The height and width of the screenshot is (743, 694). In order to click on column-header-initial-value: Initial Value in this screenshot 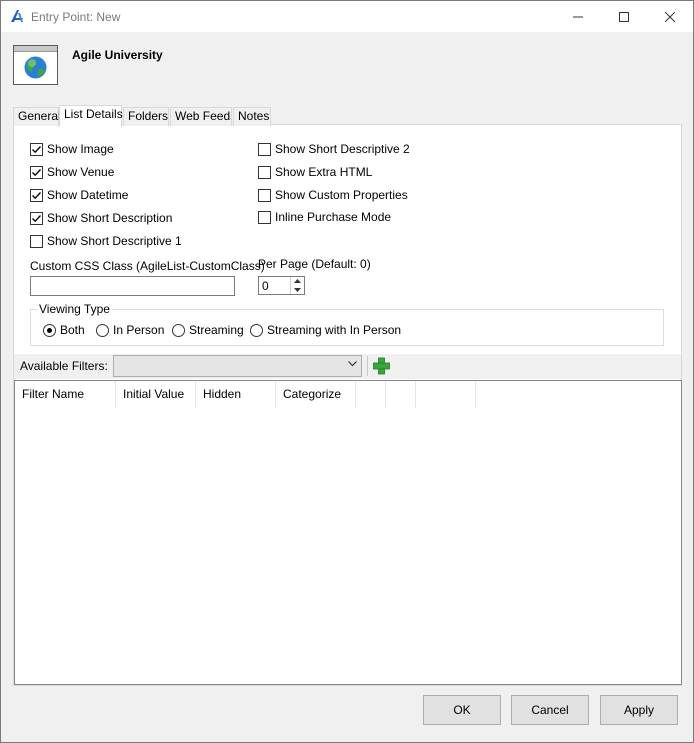, I will do `click(156, 394)`.